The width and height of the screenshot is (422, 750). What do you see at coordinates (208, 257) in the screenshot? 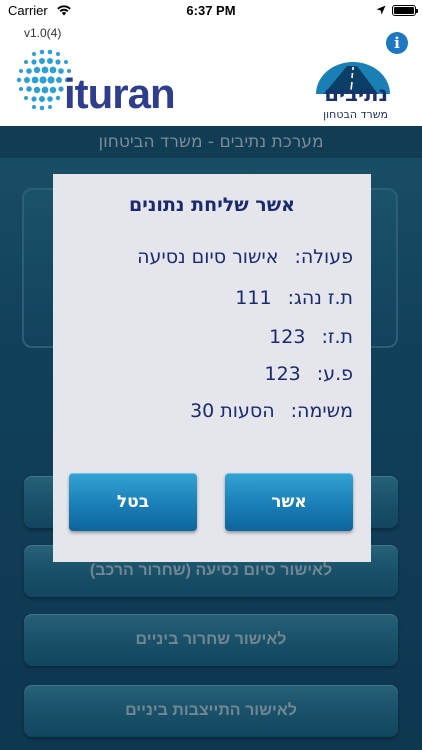
I see `field-action-value: אישור סיום נסיעה` at bounding box center [208, 257].